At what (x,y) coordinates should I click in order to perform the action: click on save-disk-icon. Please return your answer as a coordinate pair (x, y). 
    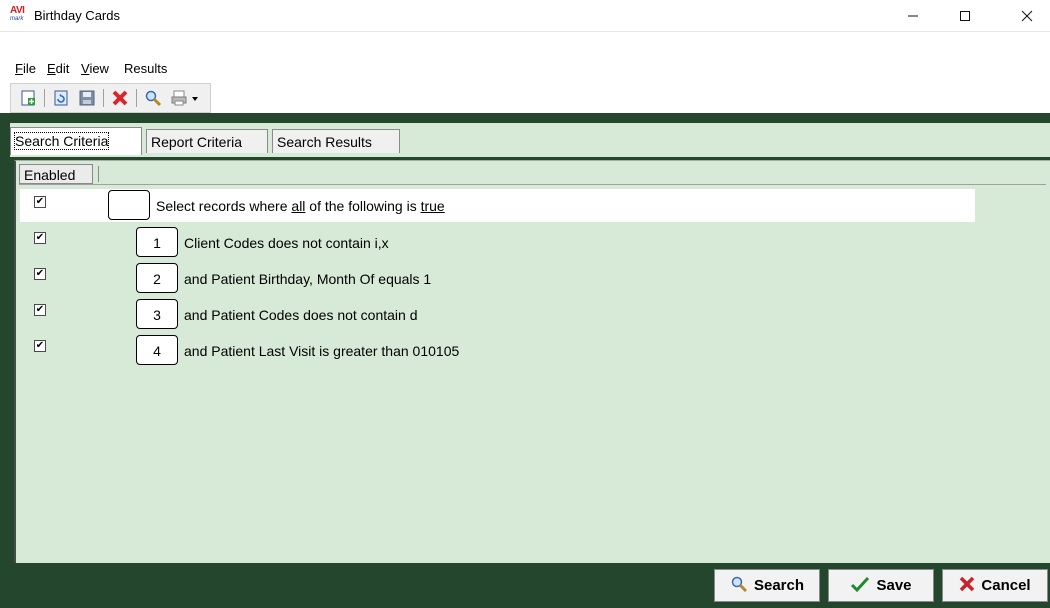
    Looking at the image, I should click on (87, 98).